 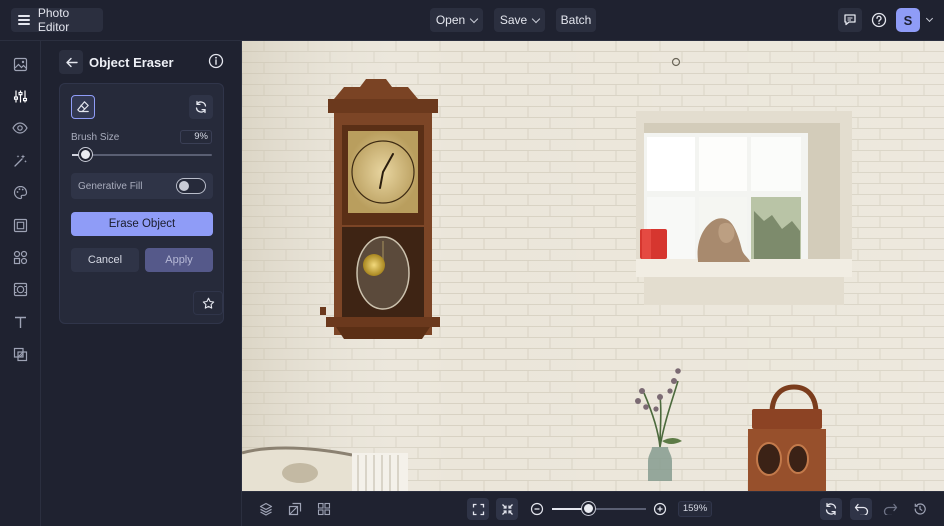 What do you see at coordinates (142, 154) in the screenshot?
I see `brush-size-slider` at bounding box center [142, 154].